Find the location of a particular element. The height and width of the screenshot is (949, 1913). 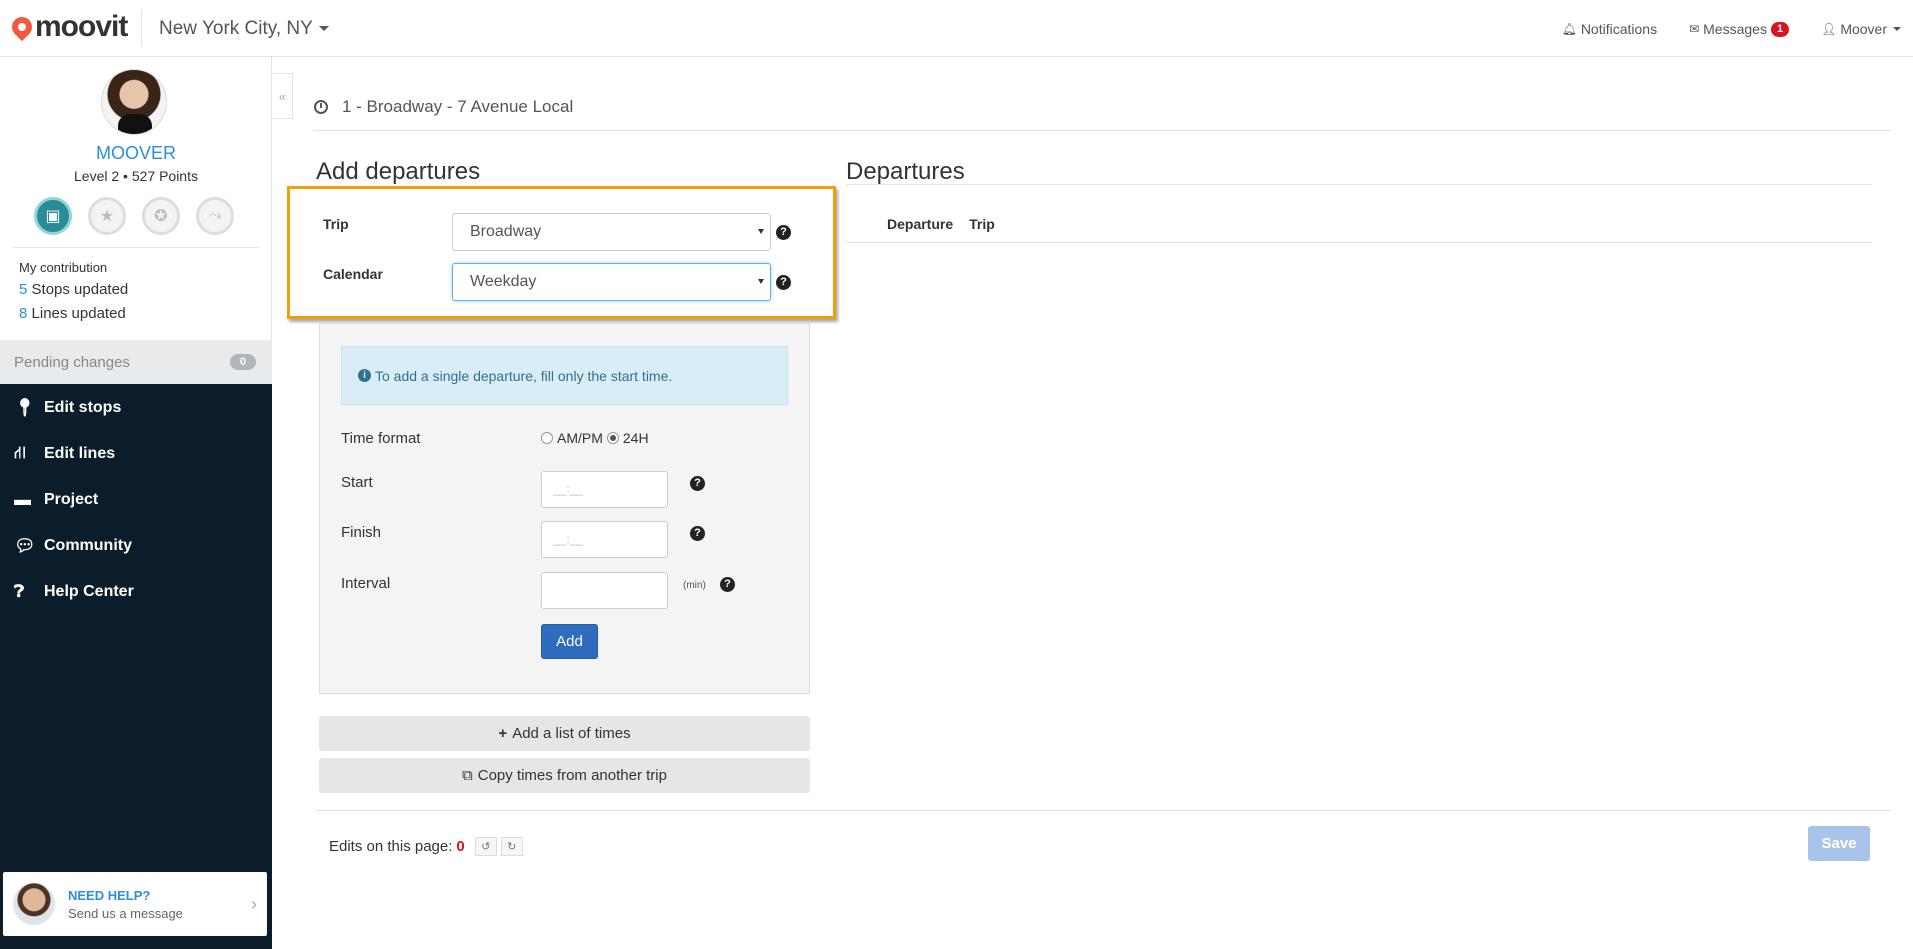

folder-icon: ▬ is located at coordinates (22, 499).